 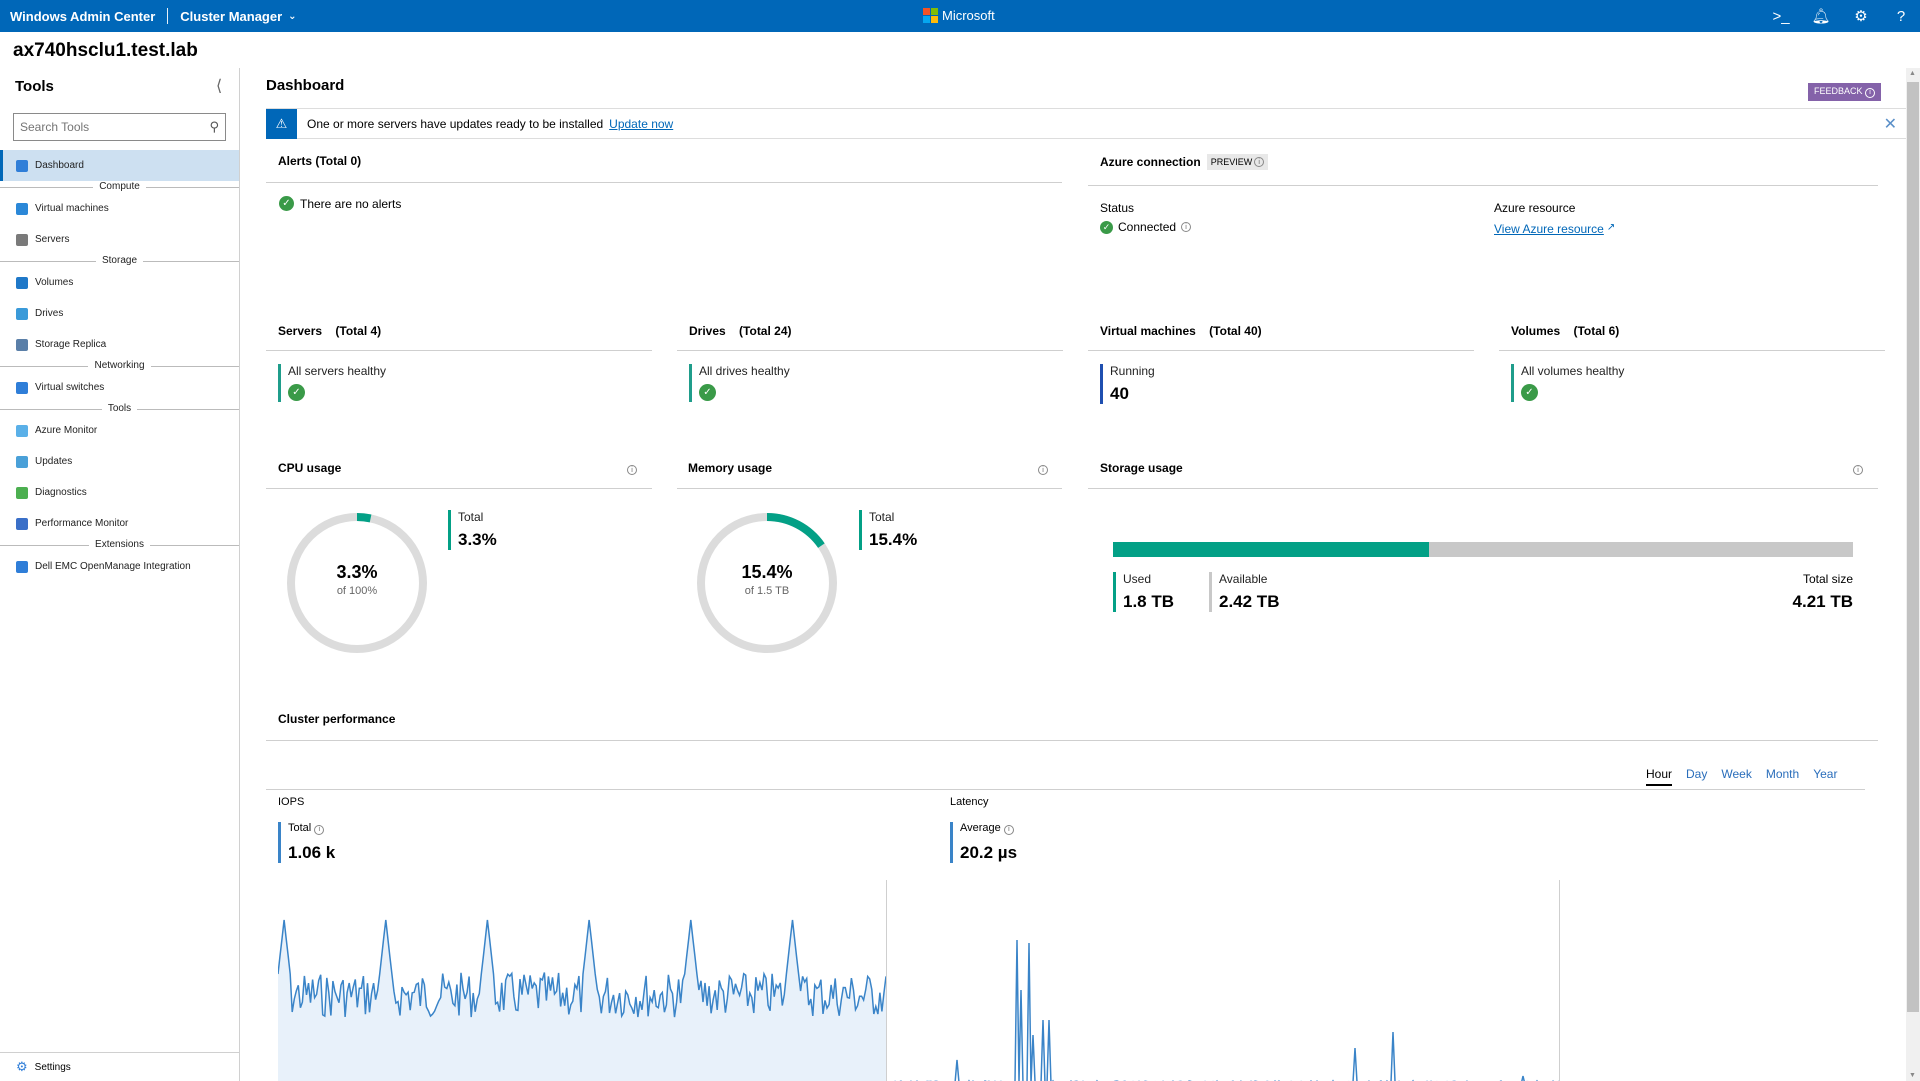 I want to click on settings-icon: ⚙, so click(x=1861, y=16).